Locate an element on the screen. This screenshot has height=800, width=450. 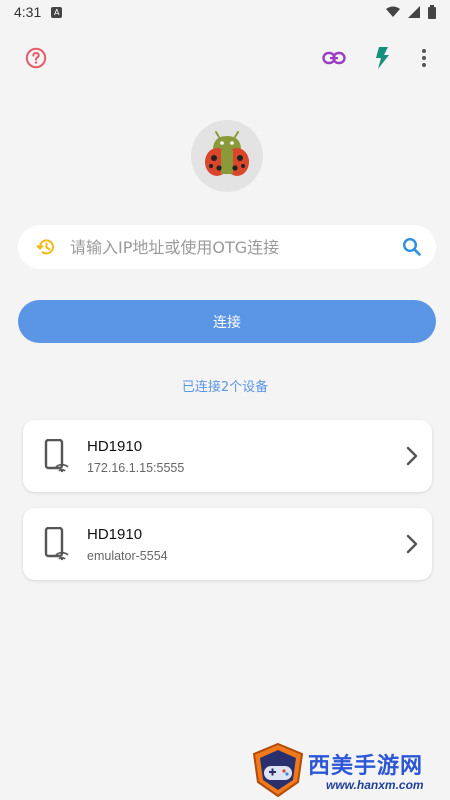
link-button is located at coordinates (334, 58).